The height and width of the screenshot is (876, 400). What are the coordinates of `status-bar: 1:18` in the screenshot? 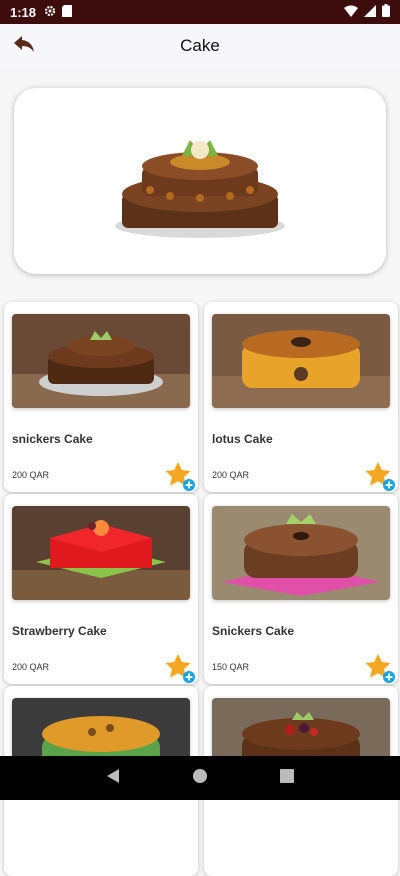 It's located at (200, 12).